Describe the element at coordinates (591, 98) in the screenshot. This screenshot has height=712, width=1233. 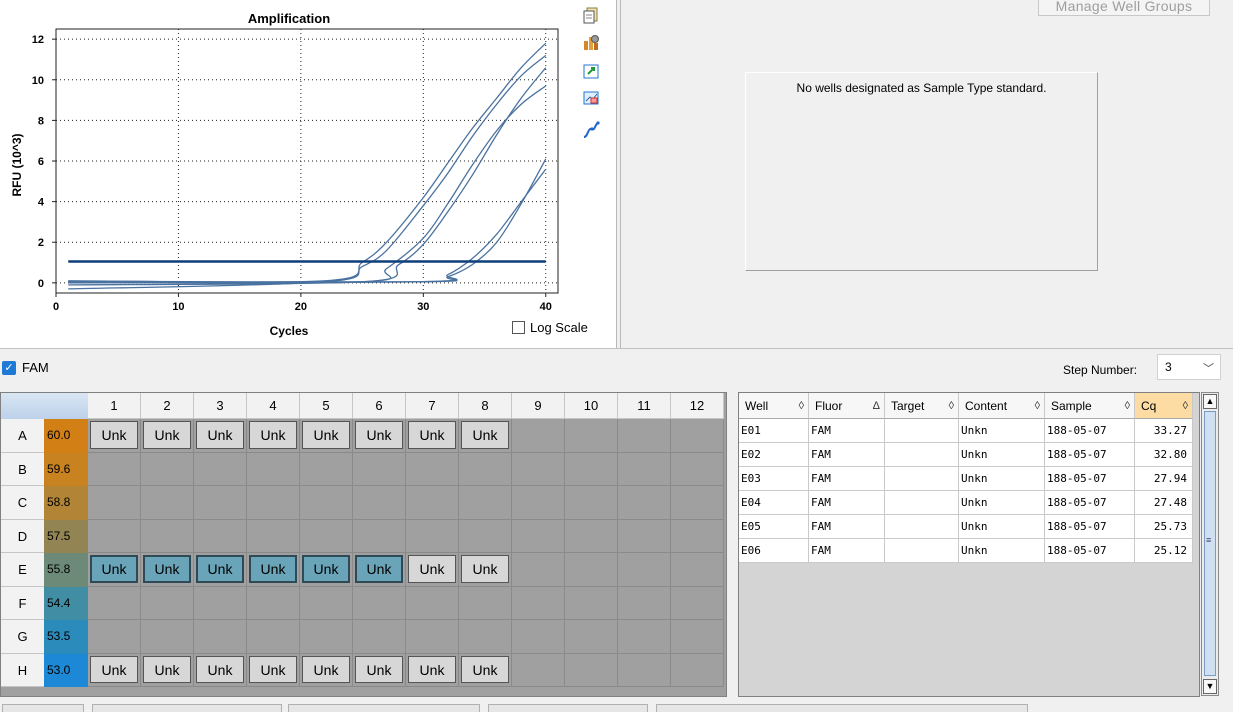
I see `zoom-icon` at that location.